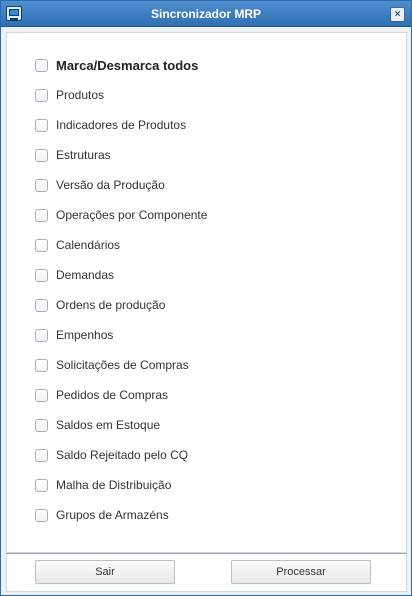  Describe the element at coordinates (122, 455) in the screenshot. I see `option-label: Saldo Rejeitado pelo CQ` at that location.